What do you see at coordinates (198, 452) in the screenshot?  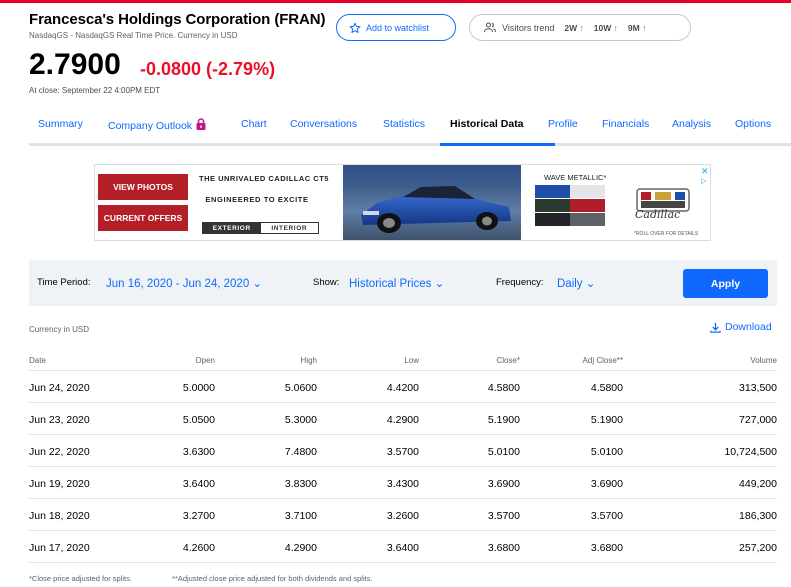 I see `cell-open: 3.6300` at bounding box center [198, 452].